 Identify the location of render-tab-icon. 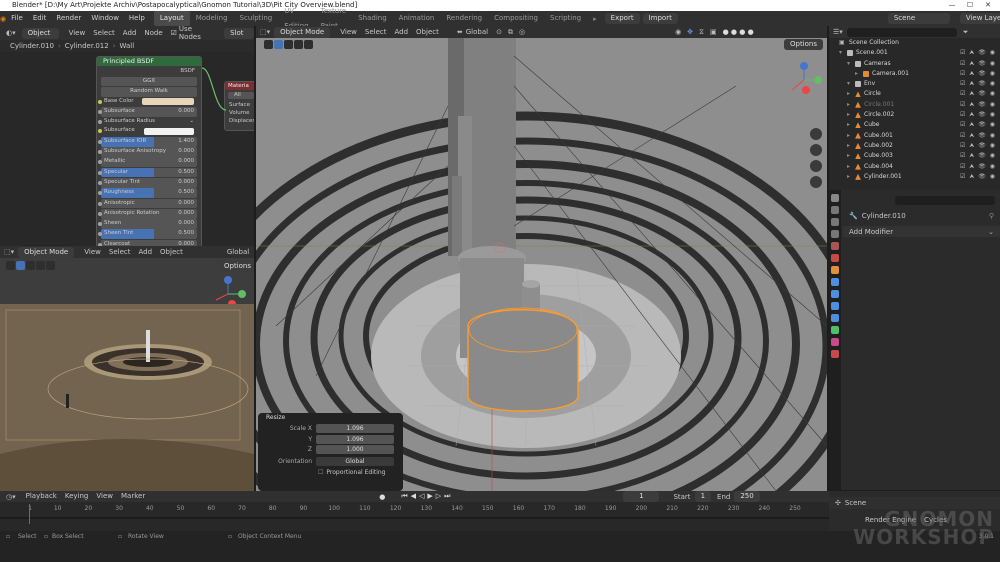
(835, 210).